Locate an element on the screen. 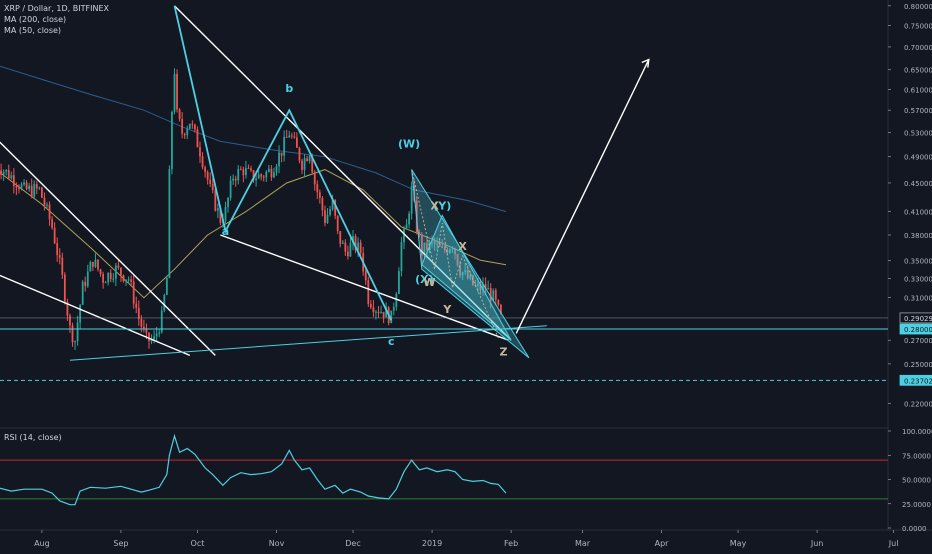  ma50-legend: MA (50, close) is located at coordinates (56, 30).